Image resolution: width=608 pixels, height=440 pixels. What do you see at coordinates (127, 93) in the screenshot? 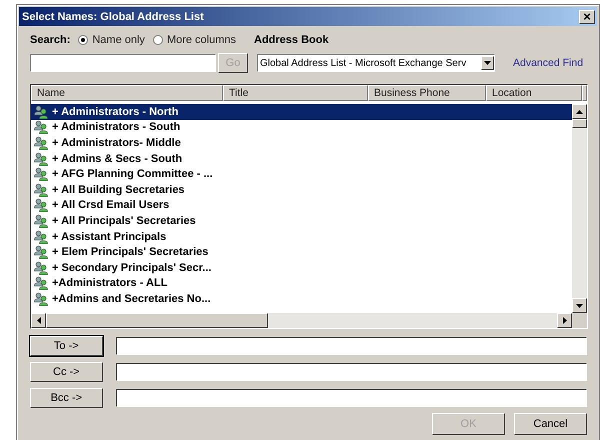
I see `column-header: Name` at bounding box center [127, 93].